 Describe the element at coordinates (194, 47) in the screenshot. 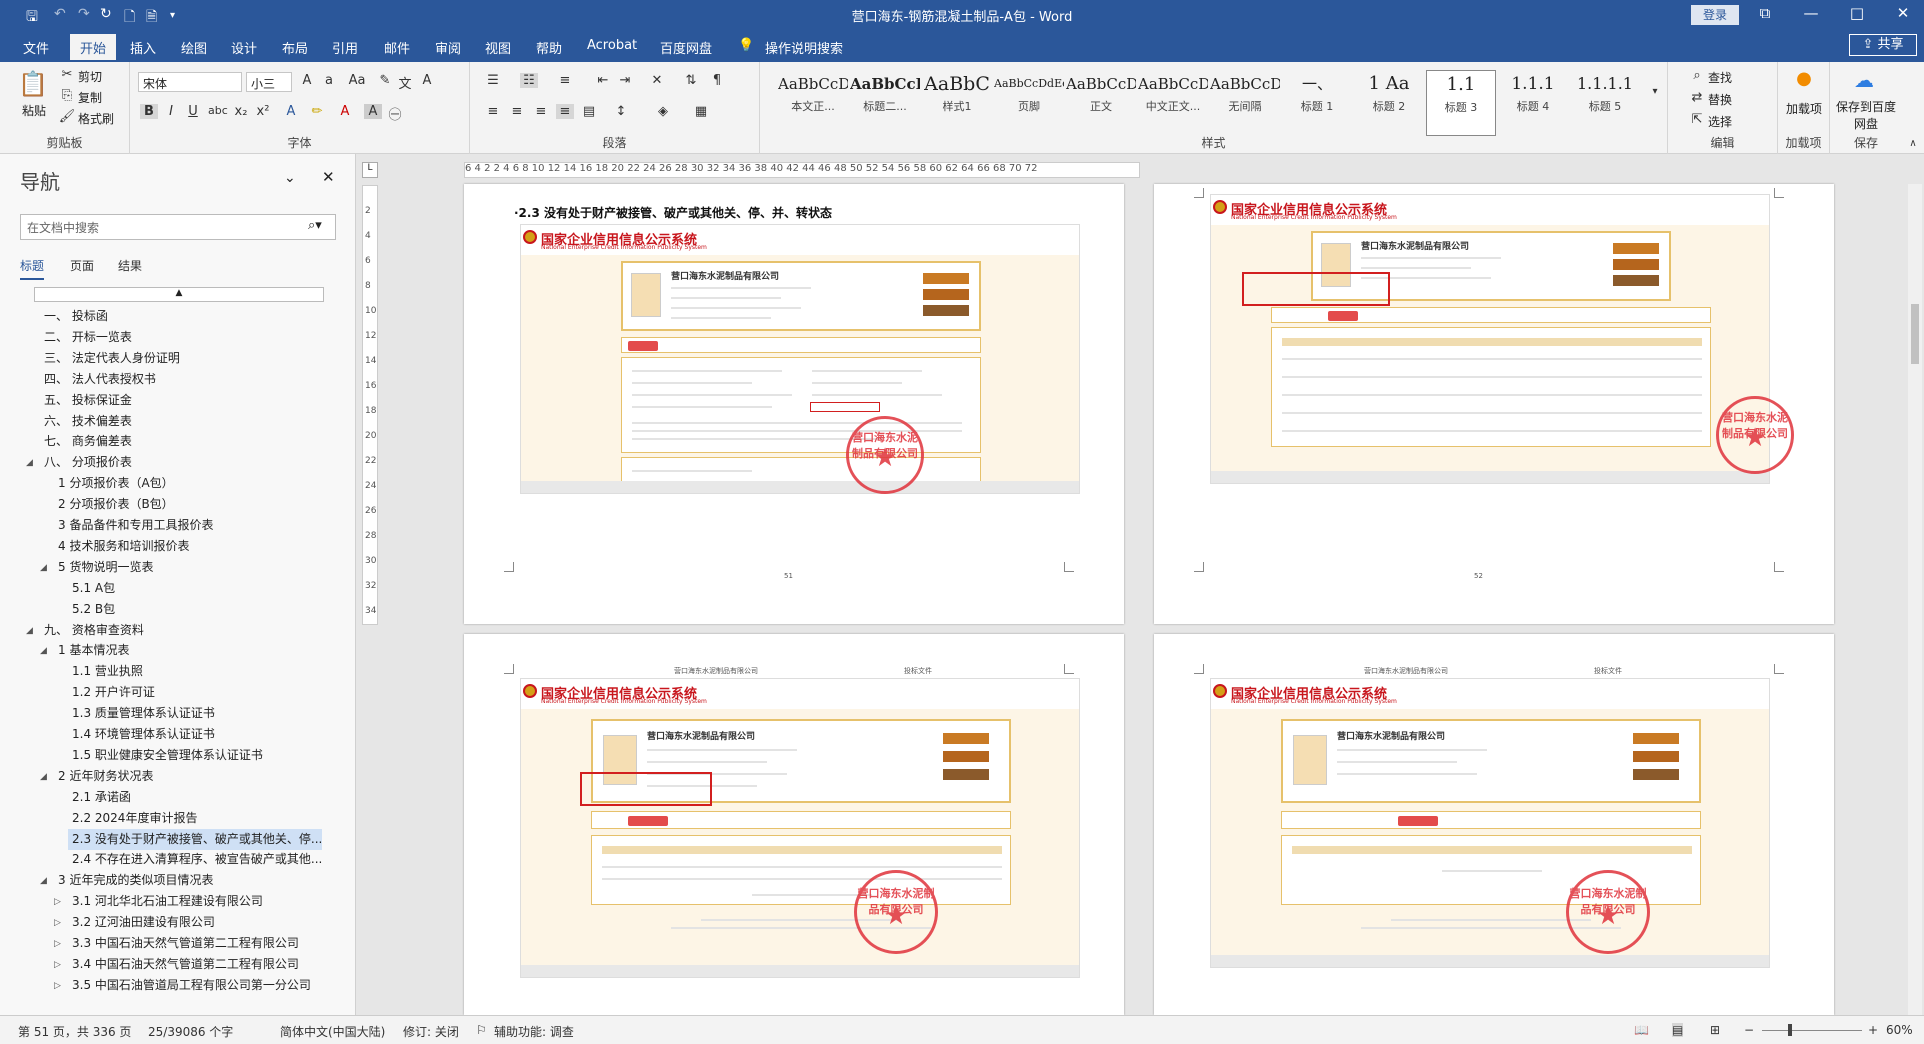

I see `tab-draw: 绘图` at that location.